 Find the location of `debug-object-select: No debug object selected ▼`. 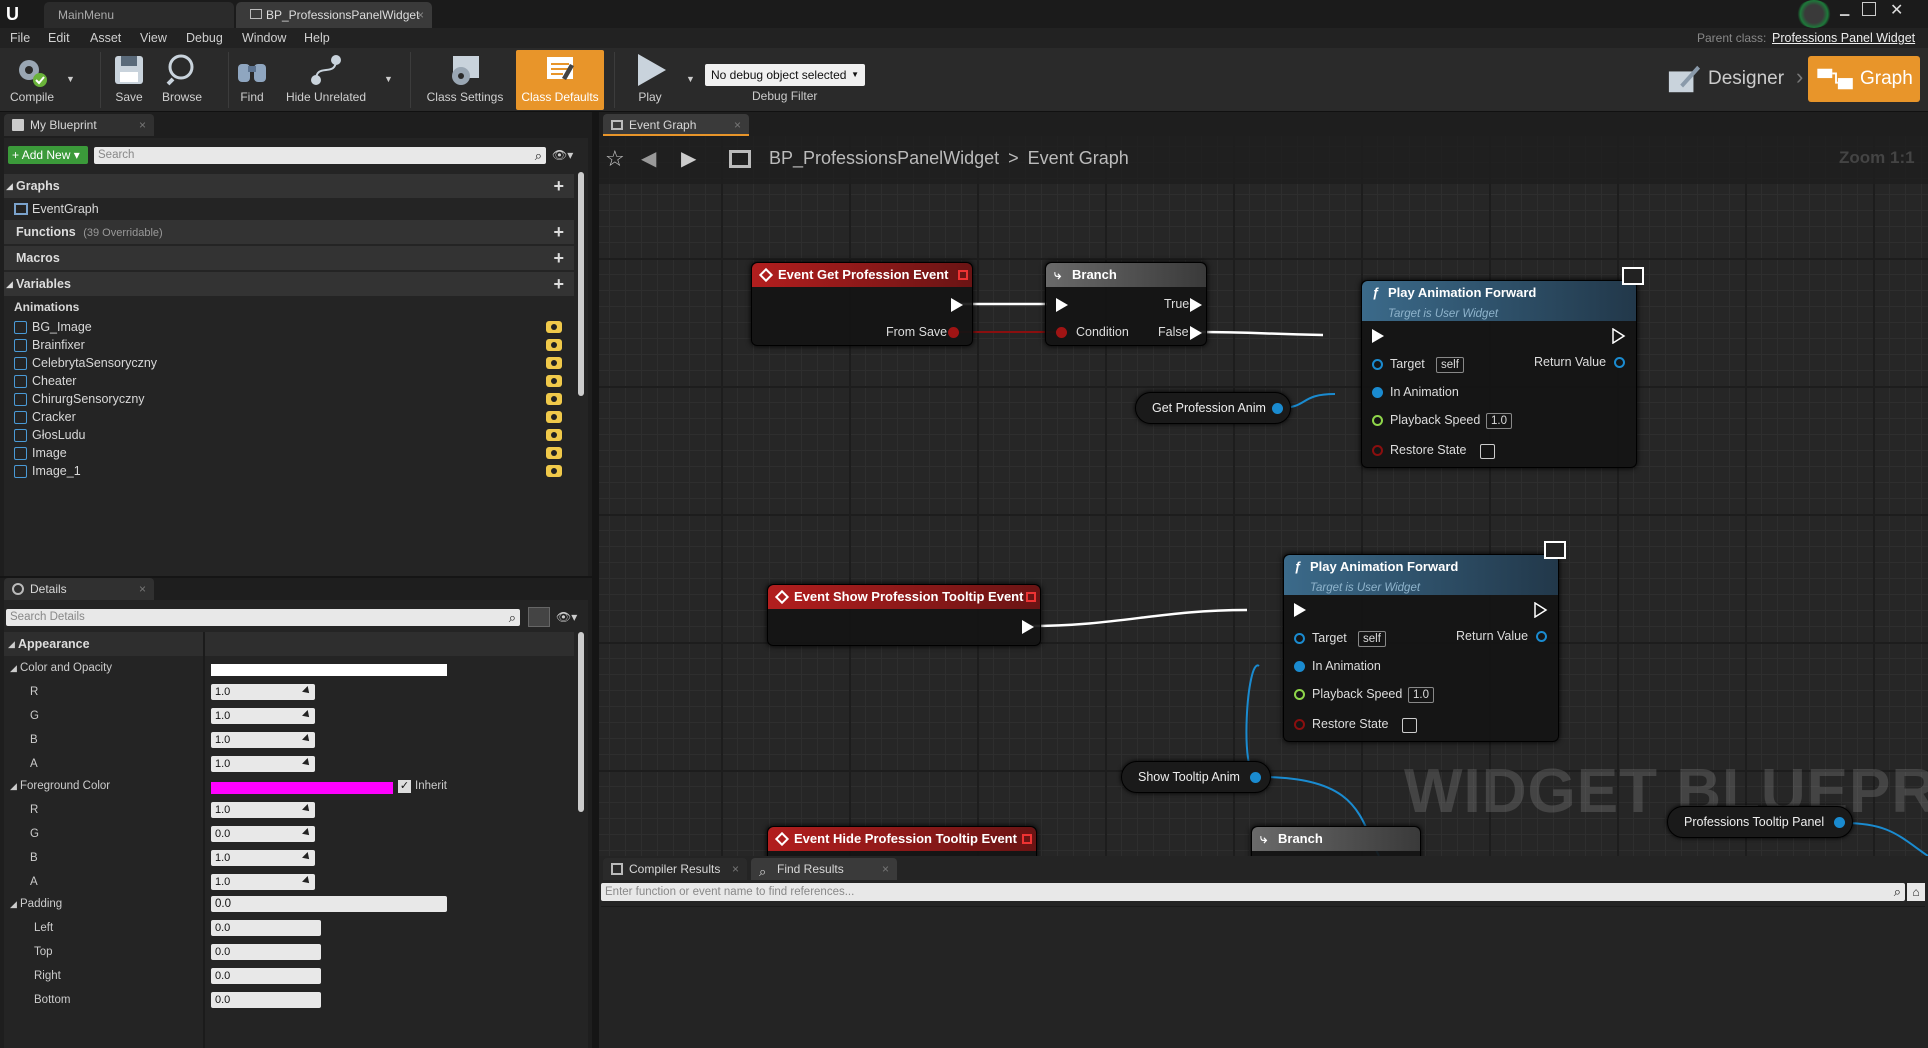

debug-object-select: No debug object selected ▼ is located at coordinates (785, 75).